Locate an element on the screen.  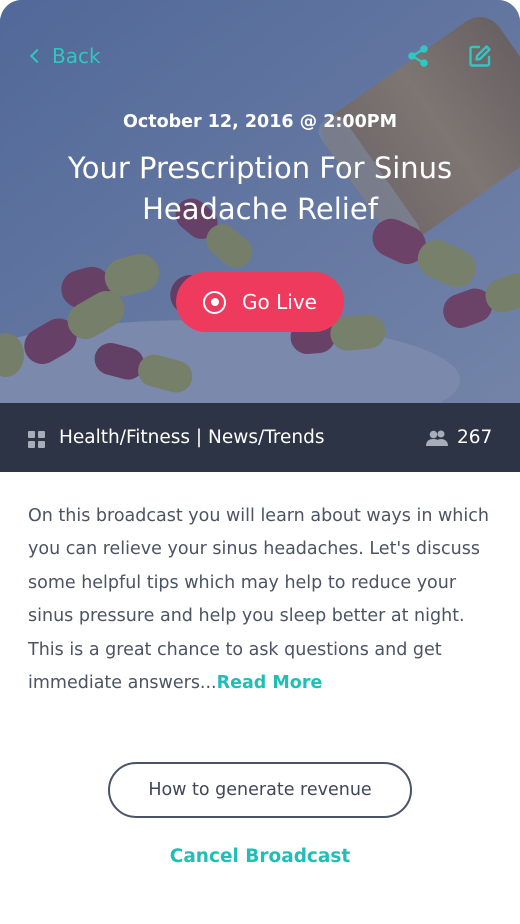
generate-revenue-label: How to generate revenue is located at coordinates (260, 790).